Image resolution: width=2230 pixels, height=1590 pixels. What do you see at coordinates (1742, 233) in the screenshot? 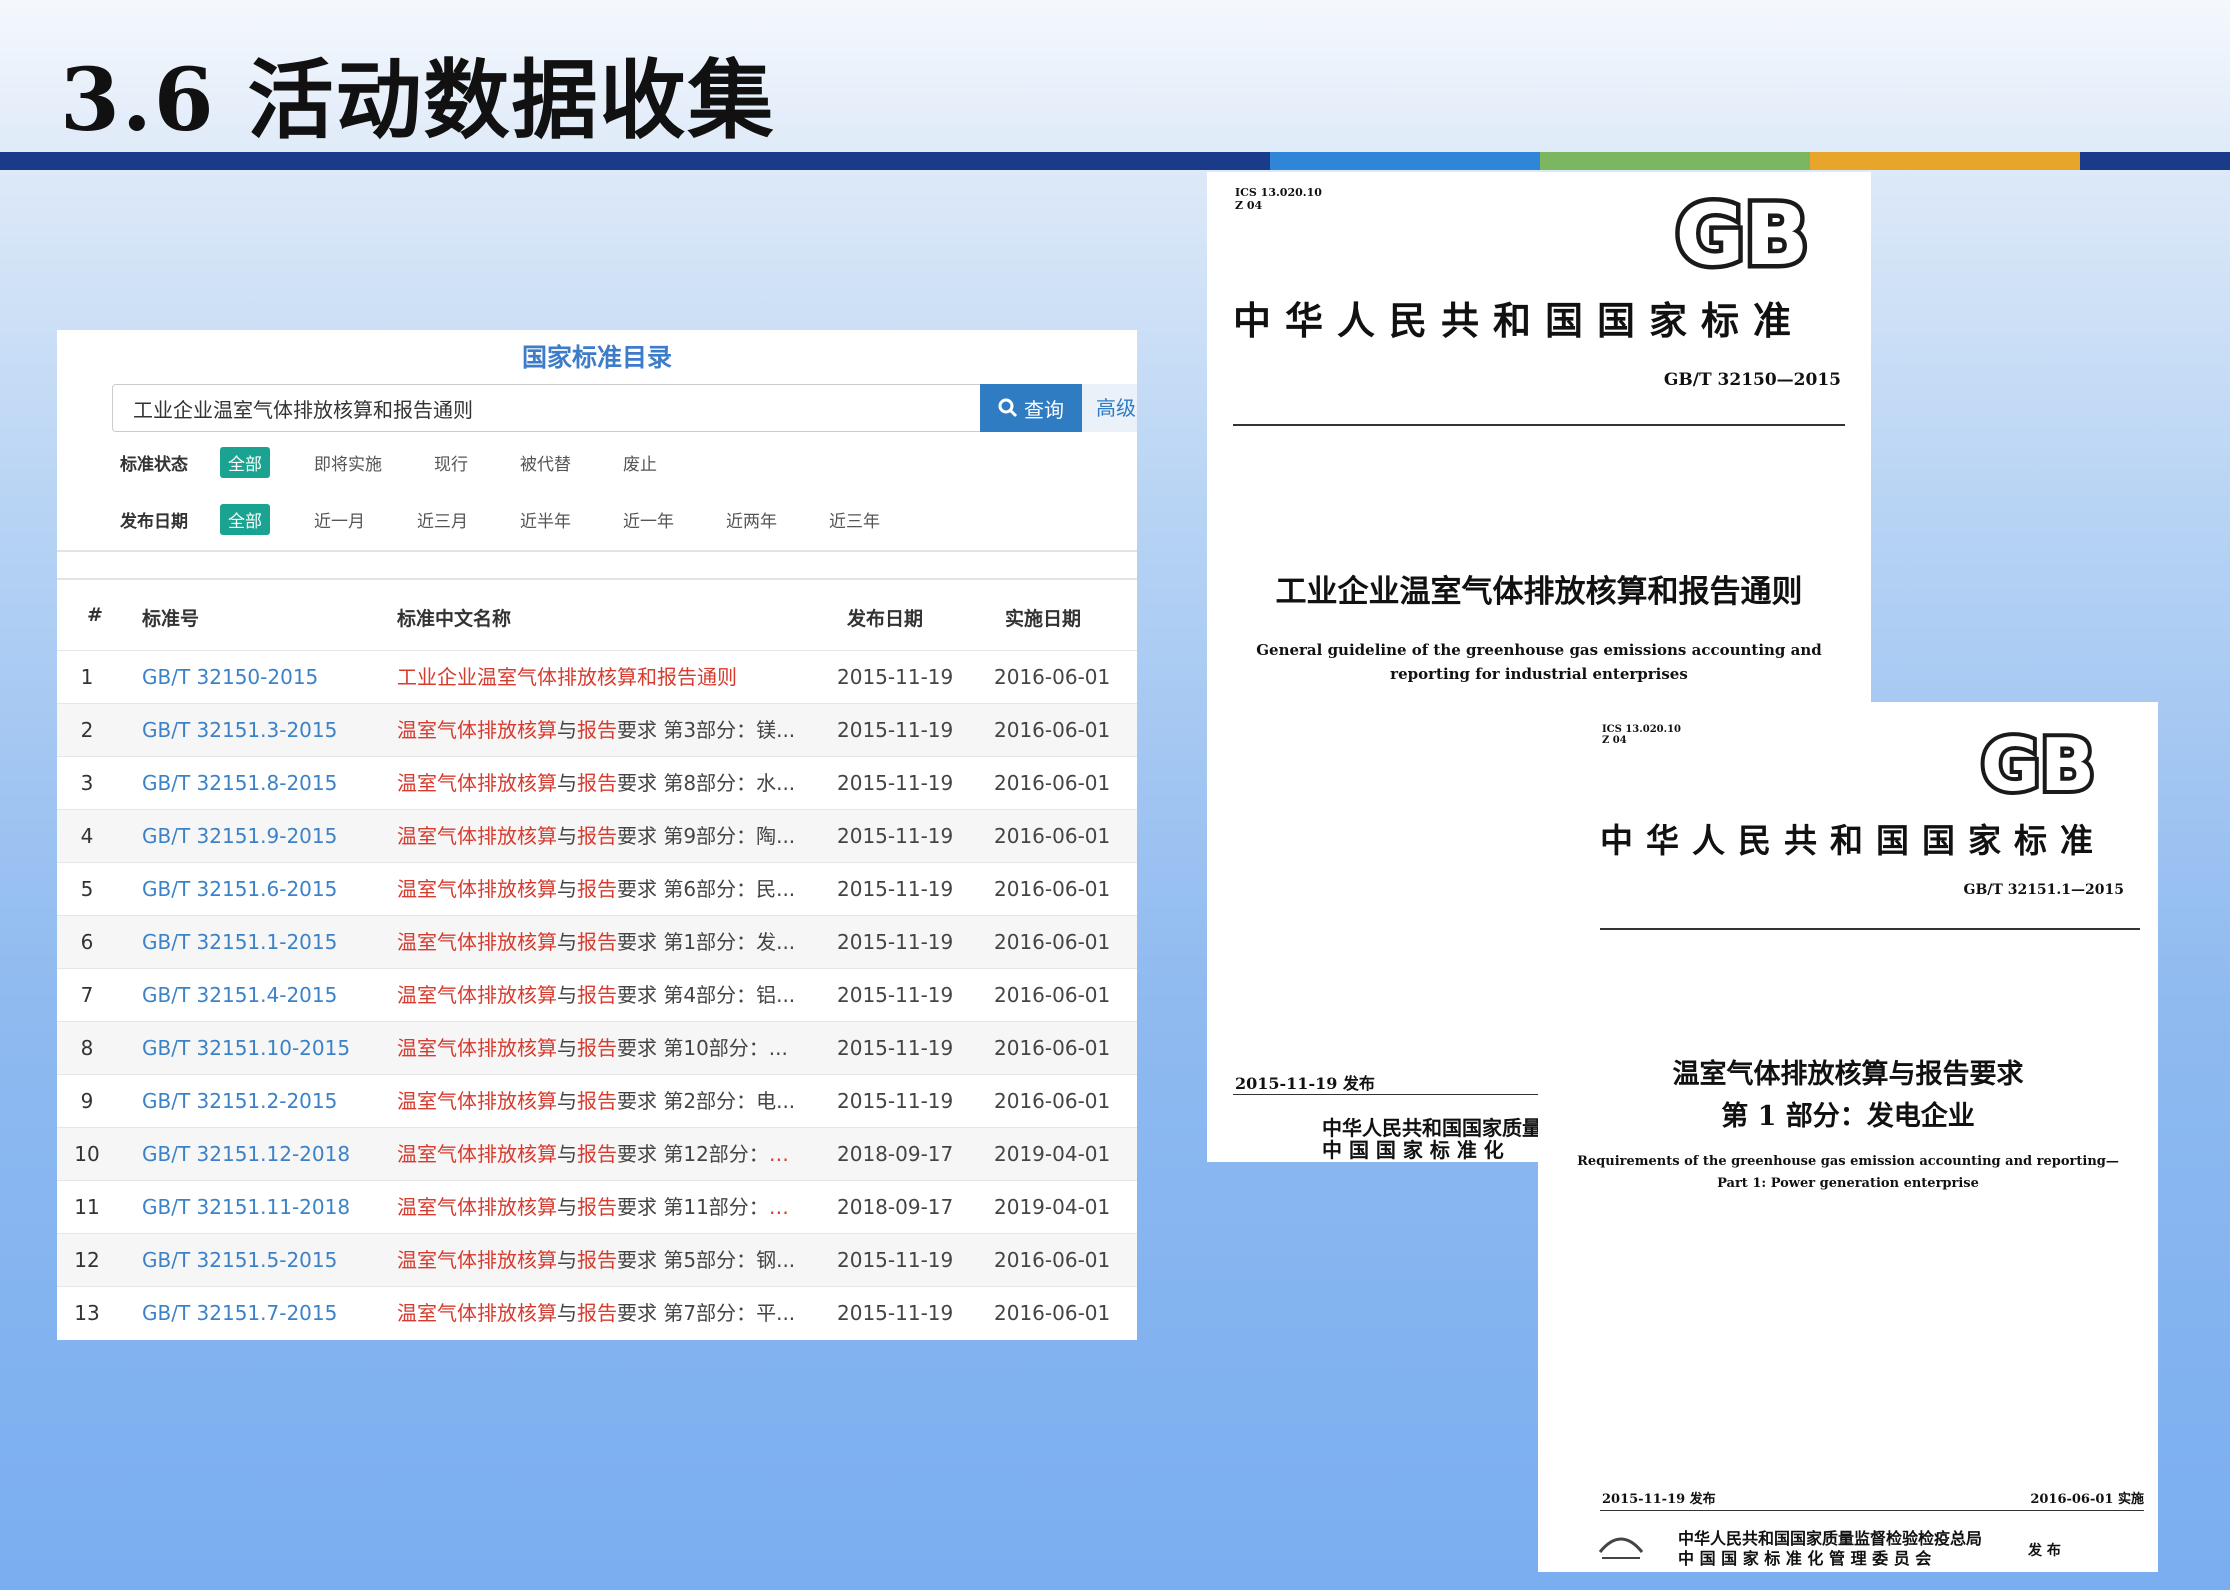
I see `gb-logo: GB GB` at bounding box center [1742, 233].